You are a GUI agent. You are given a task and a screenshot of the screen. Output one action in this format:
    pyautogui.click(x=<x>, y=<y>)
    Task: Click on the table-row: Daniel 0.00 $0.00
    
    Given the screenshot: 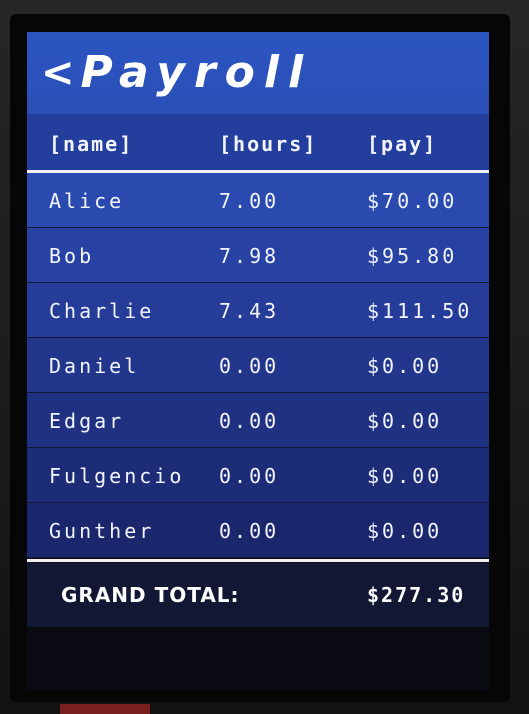 What is the action you would take?
    pyautogui.click(x=258, y=365)
    